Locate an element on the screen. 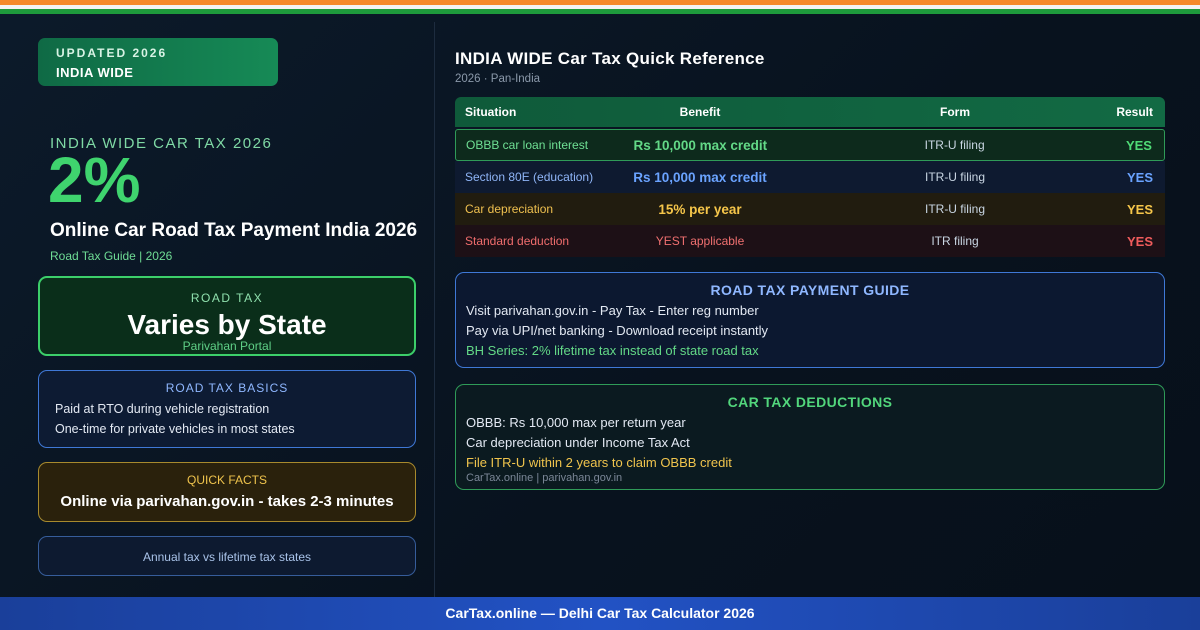  column-divider is located at coordinates (434, 309).